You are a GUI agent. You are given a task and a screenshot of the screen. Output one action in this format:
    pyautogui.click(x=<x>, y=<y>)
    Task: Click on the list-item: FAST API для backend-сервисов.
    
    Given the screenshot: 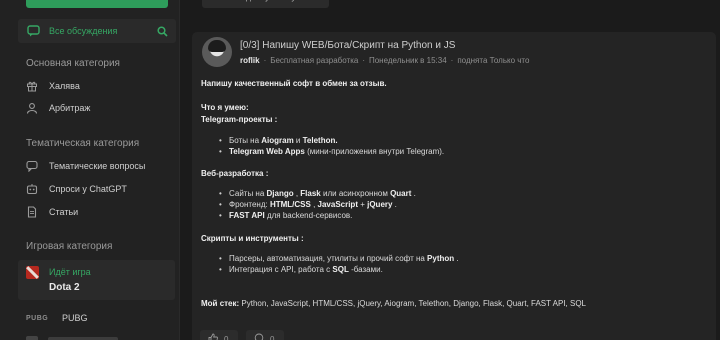 What is the action you would take?
    pyautogui.click(x=317, y=215)
    